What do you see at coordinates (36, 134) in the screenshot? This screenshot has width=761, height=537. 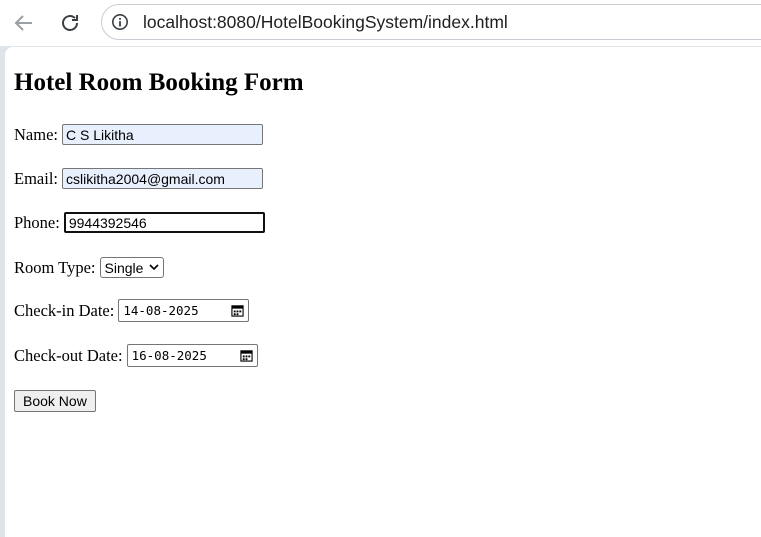 I see `name-label: Name:` at bounding box center [36, 134].